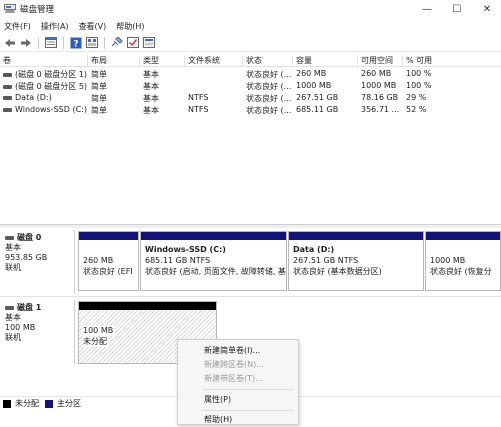 Image resolution: width=501 pixels, height=427 pixels. Describe the element at coordinates (214, 60) in the screenshot. I see `column-header-filesystem: 文件系统` at that location.